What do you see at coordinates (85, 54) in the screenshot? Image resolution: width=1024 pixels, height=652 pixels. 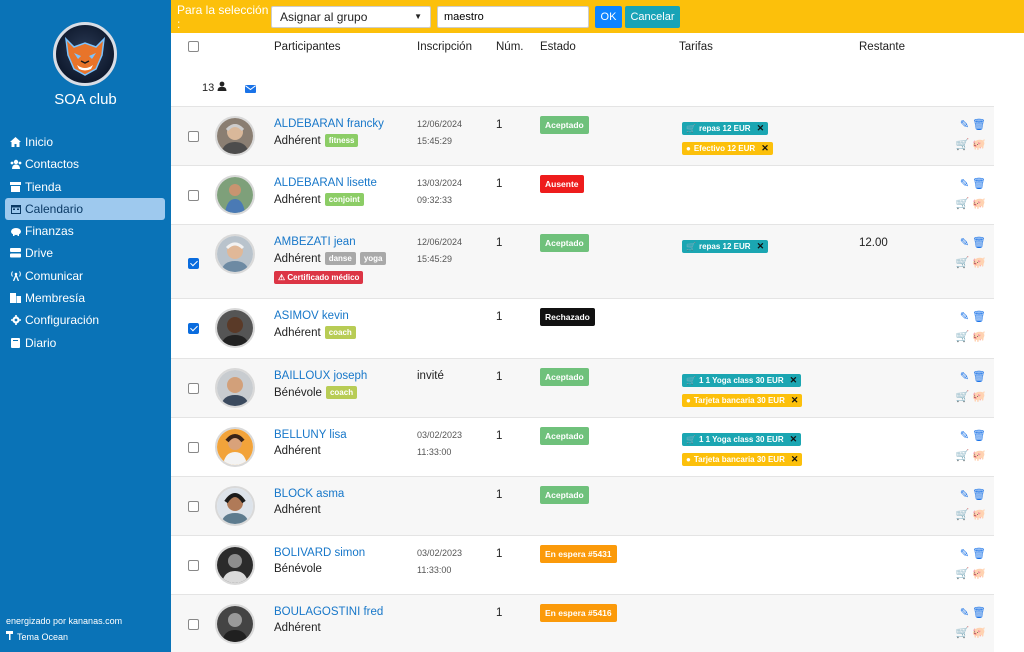 I see `club-logo` at bounding box center [85, 54].